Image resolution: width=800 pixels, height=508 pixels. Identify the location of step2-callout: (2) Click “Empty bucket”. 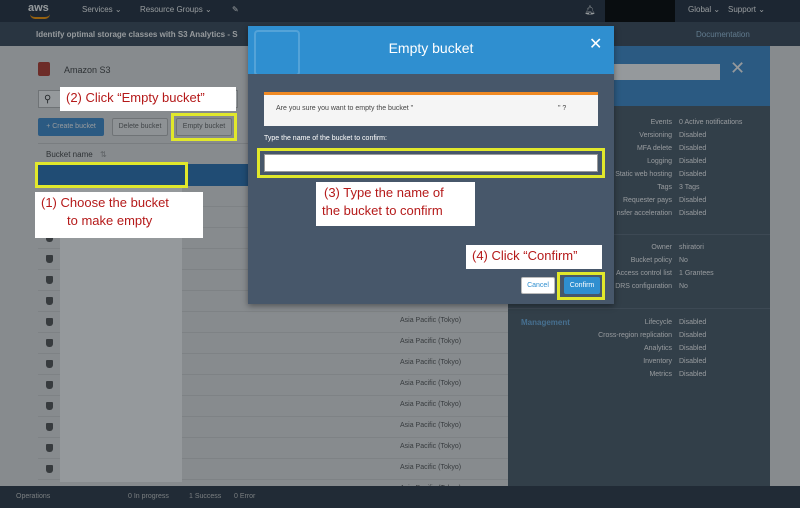
(148, 99).